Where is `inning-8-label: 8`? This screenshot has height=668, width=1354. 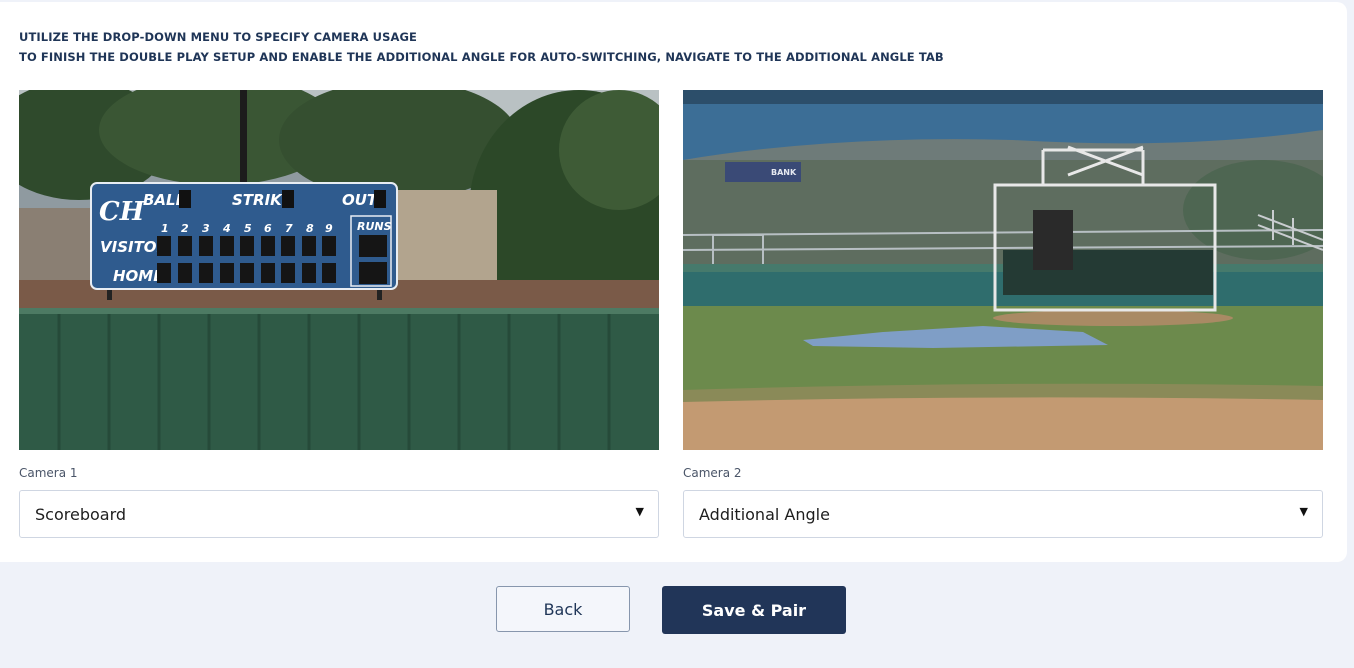
inning-8-label: 8 is located at coordinates (310, 228).